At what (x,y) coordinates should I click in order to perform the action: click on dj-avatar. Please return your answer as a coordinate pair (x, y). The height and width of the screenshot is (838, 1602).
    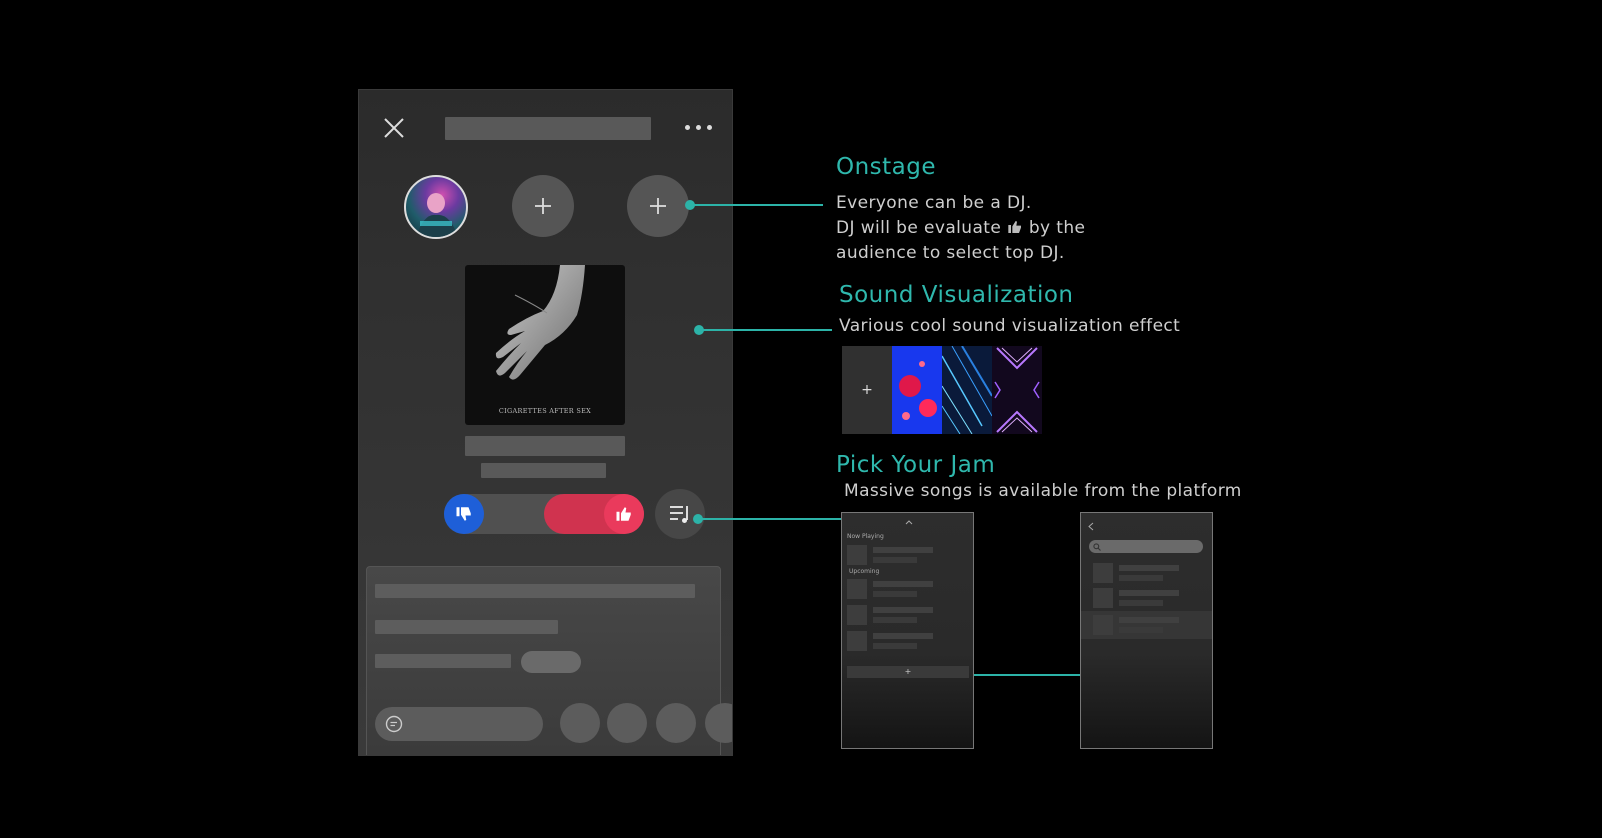
    Looking at the image, I should click on (436, 207).